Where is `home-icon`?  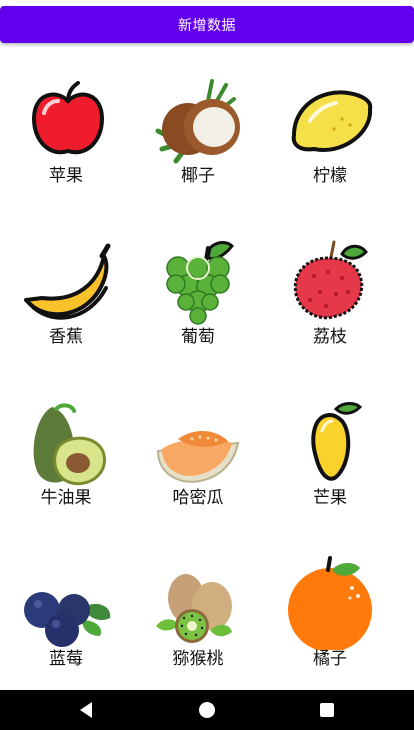
home-icon is located at coordinates (207, 710).